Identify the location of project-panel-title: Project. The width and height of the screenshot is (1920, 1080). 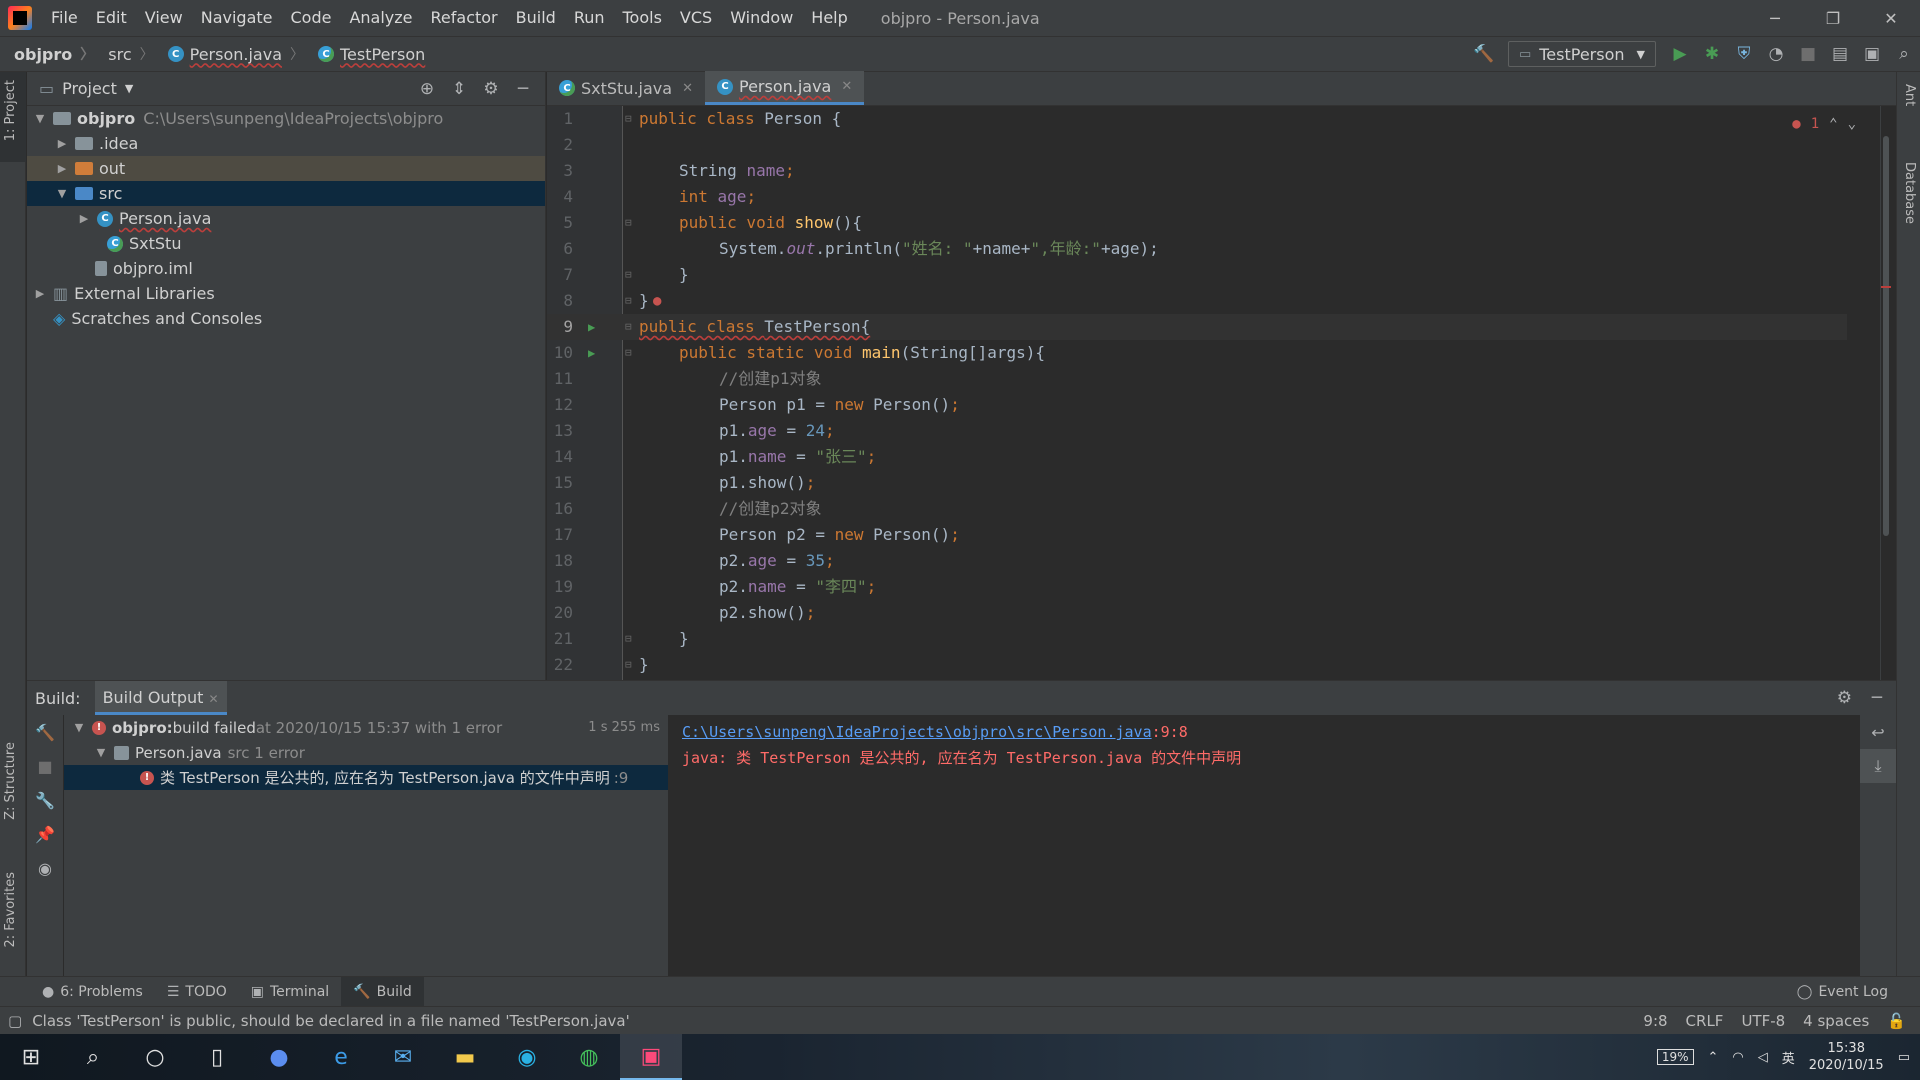
(89, 88).